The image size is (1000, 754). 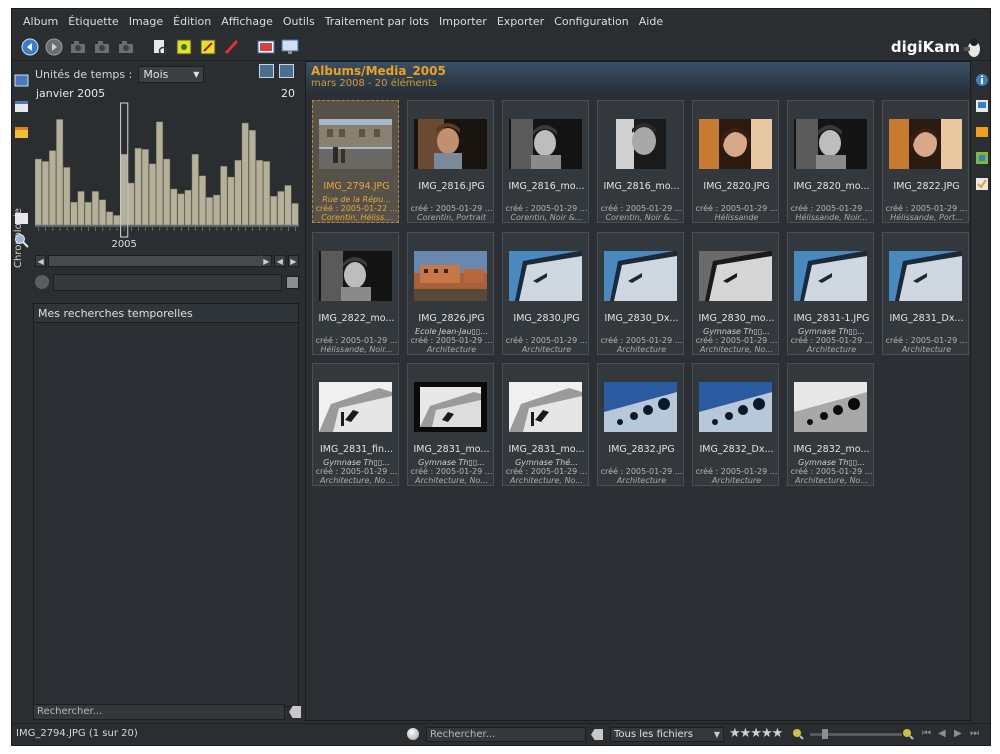 I want to click on paint-icon, so click(x=232, y=47).